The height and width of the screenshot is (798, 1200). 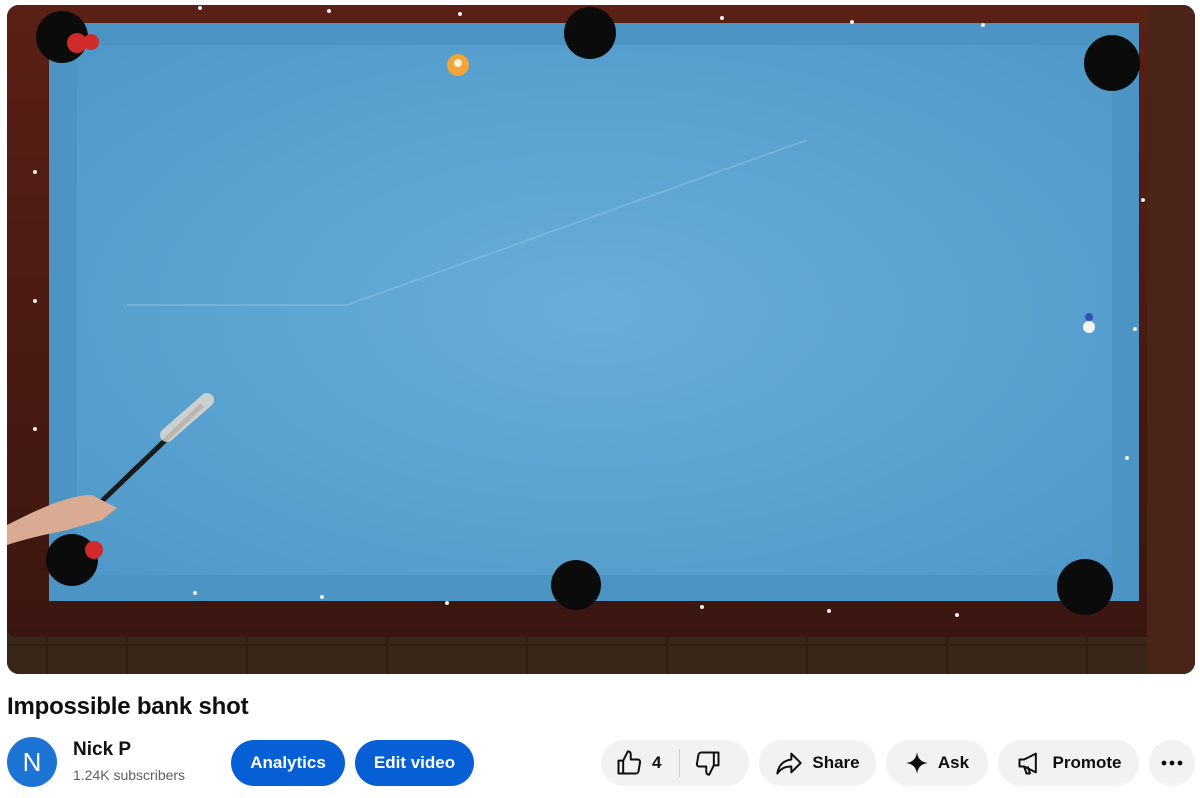 I want to click on more-actions-button, so click(x=1172, y=763).